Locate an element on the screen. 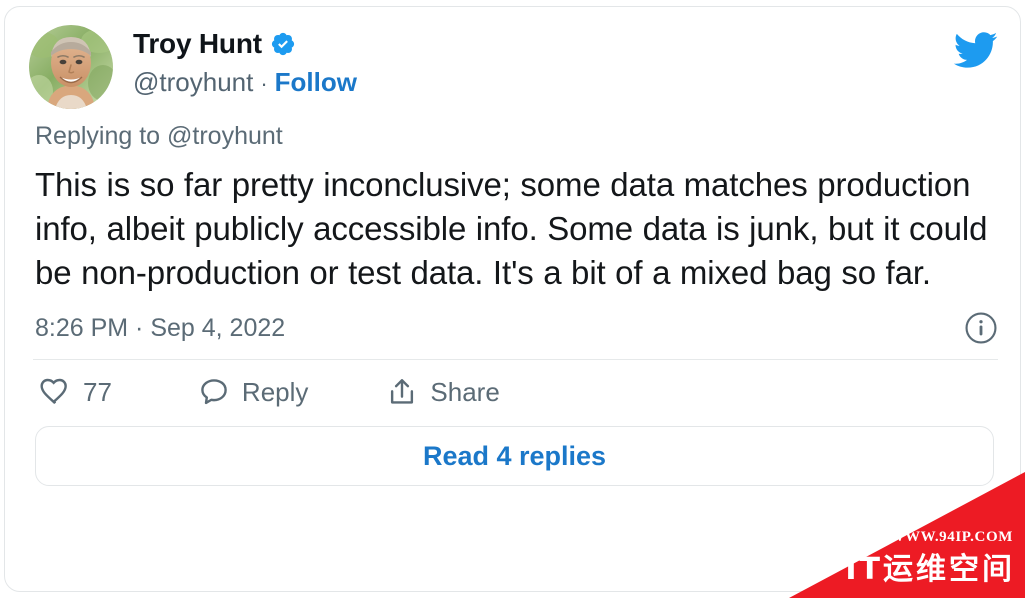 The width and height of the screenshot is (1025, 598). reply-label: Reply is located at coordinates (275, 392).